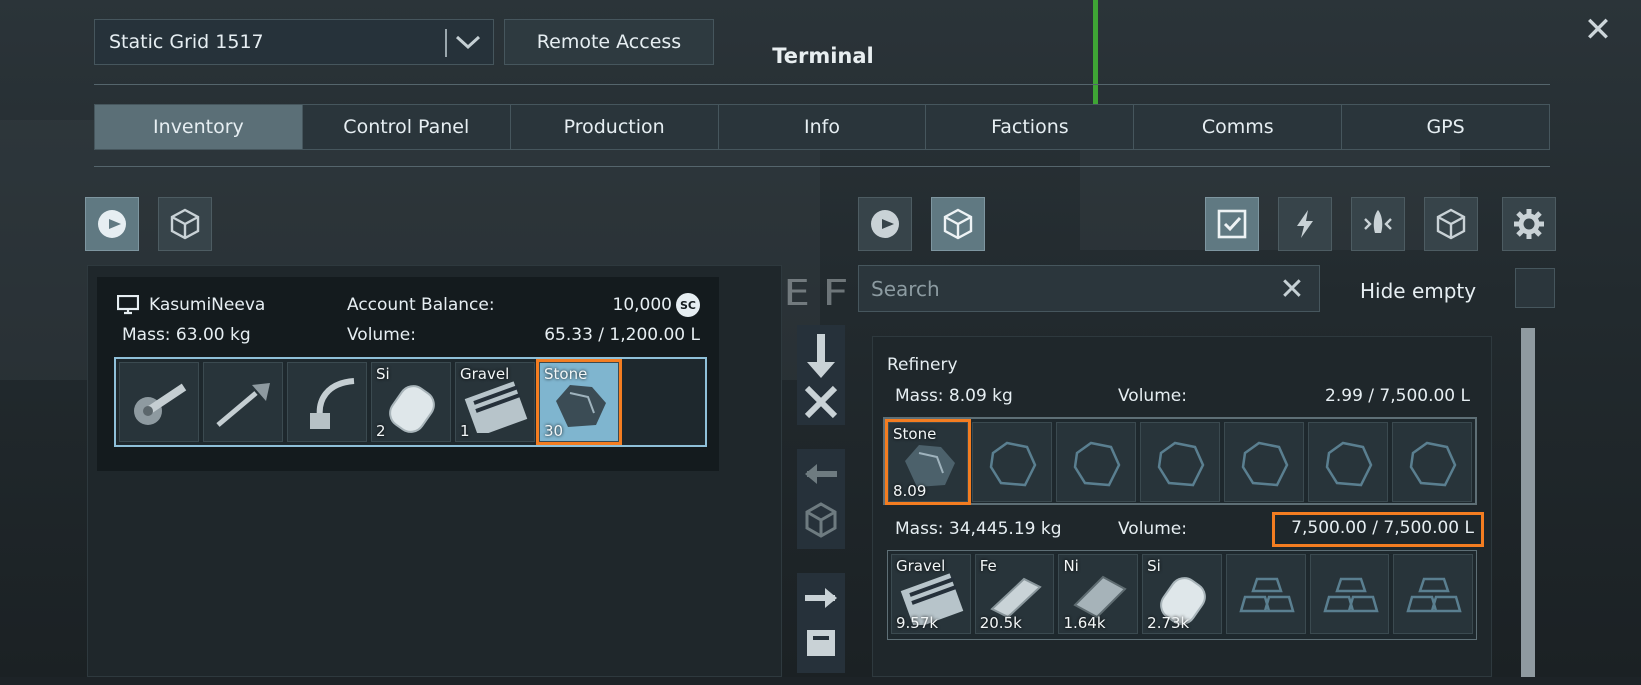  Describe the element at coordinates (1598, 30) in the screenshot. I see `close-icon: ✕` at that location.